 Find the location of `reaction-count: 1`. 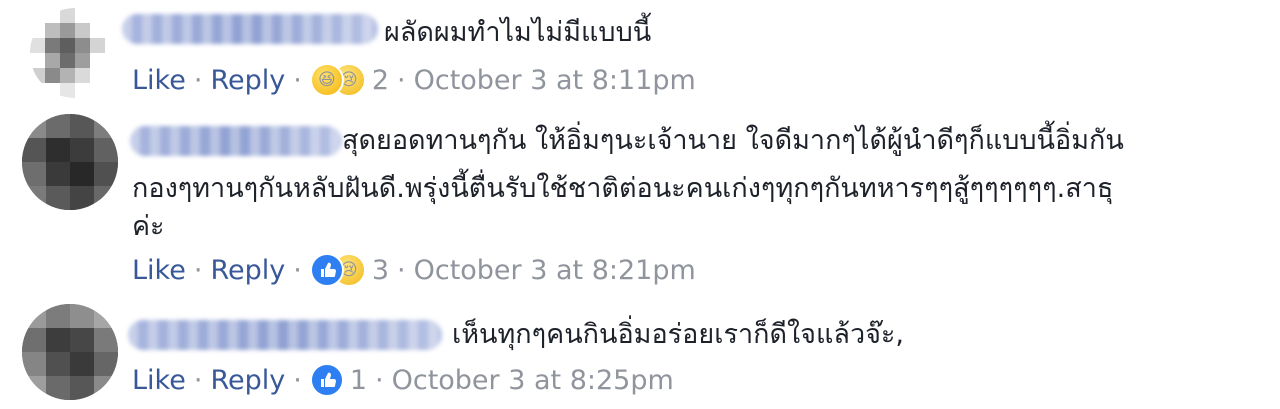

reaction-count: 1 is located at coordinates (358, 380).